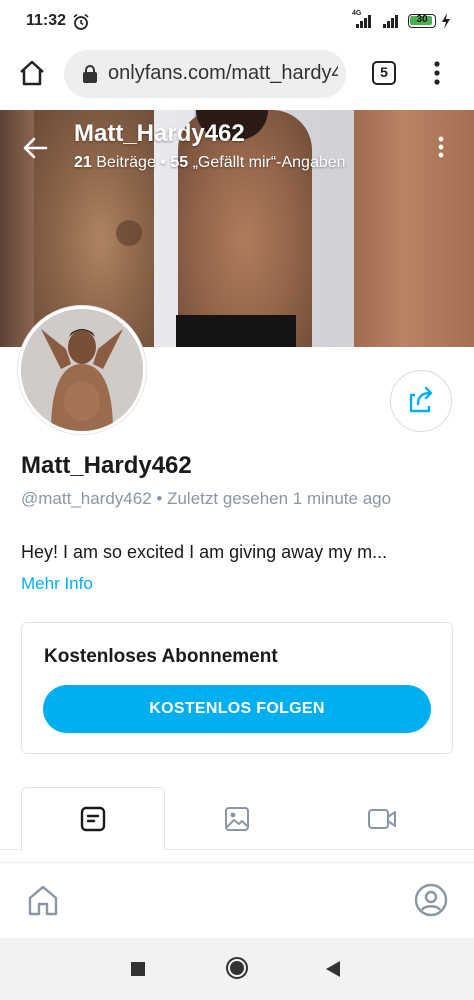 The width and height of the screenshot is (474, 1000). I want to click on photos-icon, so click(237, 819).